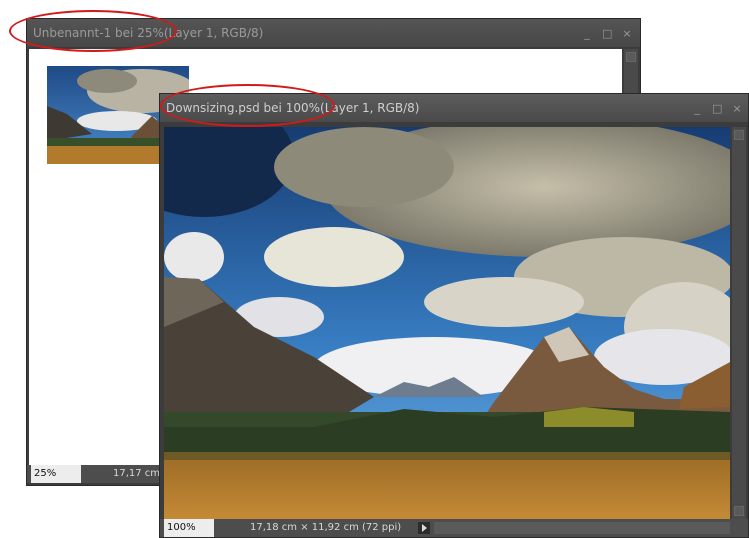 The image size is (749, 538). What do you see at coordinates (137, 473) in the screenshot?
I see `document-dimensions: 17,17 cm` at bounding box center [137, 473].